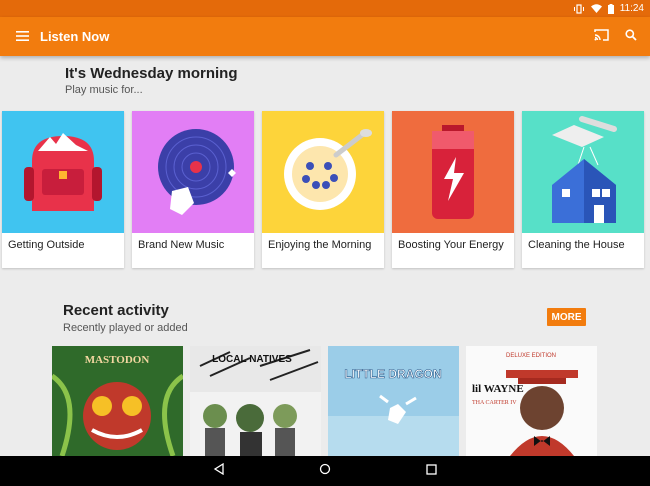  Describe the element at coordinates (566, 317) in the screenshot. I see `more-button: MORE` at that location.